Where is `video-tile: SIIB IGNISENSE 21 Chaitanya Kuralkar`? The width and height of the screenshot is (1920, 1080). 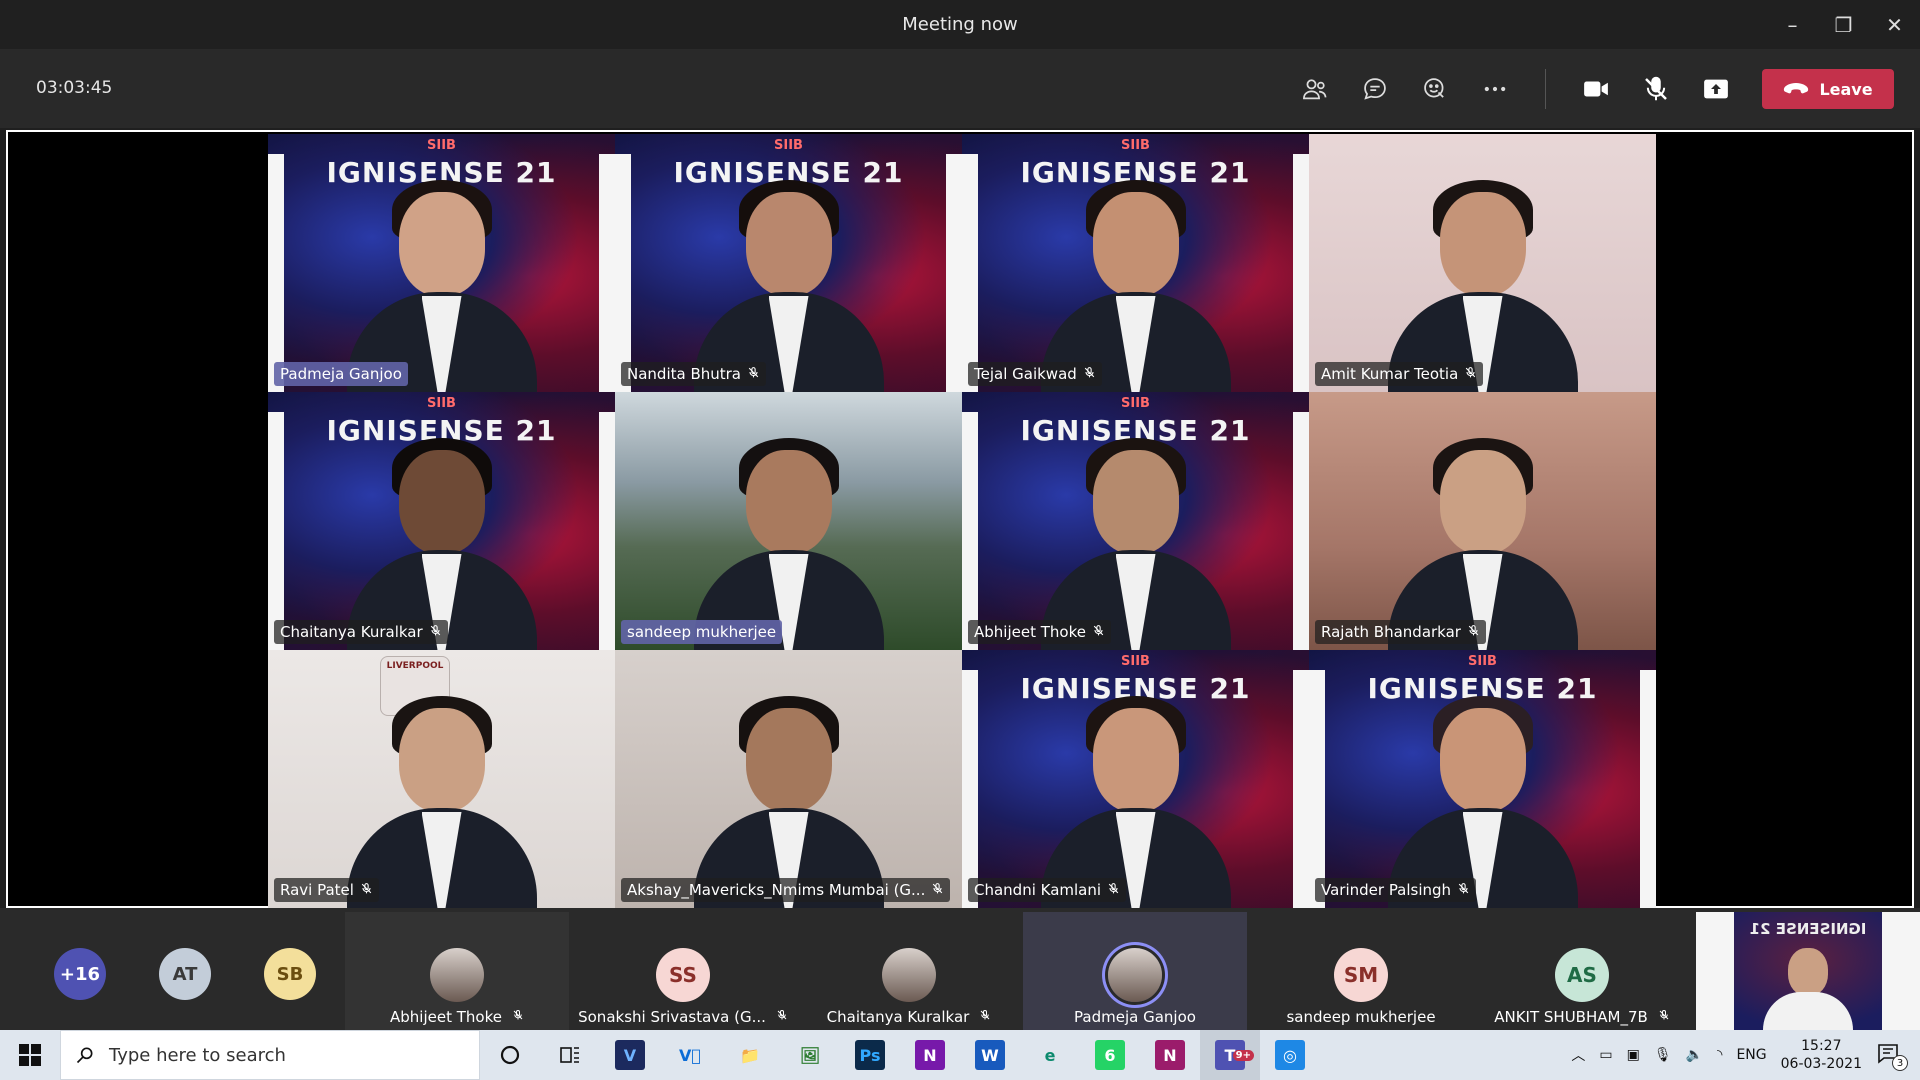
video-tile: SIIB IGNISENSE 21 Chaitanya Kuralkar is located at coordinates (441, 521).